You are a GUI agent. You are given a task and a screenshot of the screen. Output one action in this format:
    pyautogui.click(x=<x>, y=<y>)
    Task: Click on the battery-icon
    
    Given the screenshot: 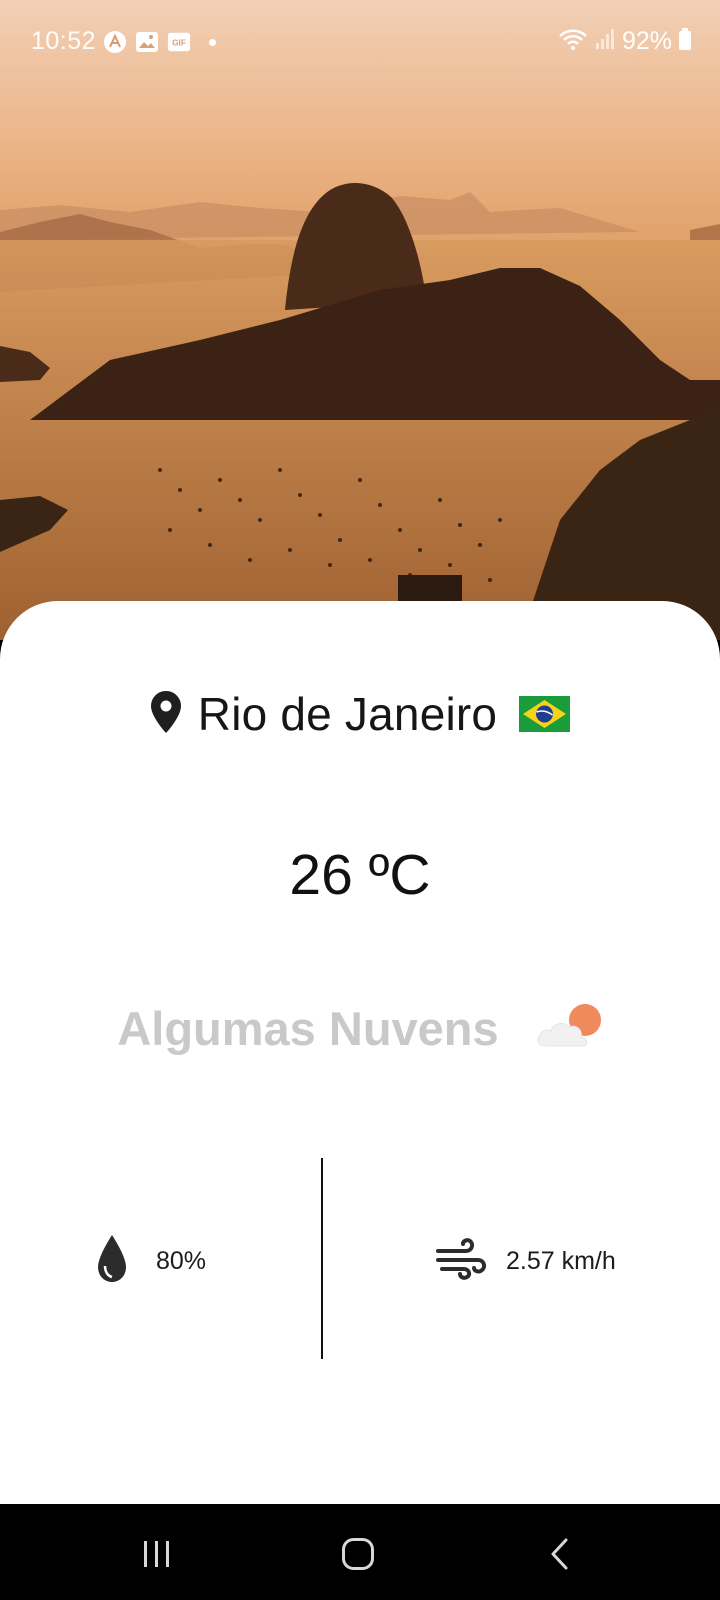 What is the action you would take?
    pyautogui.click(x=685, y=41)
    